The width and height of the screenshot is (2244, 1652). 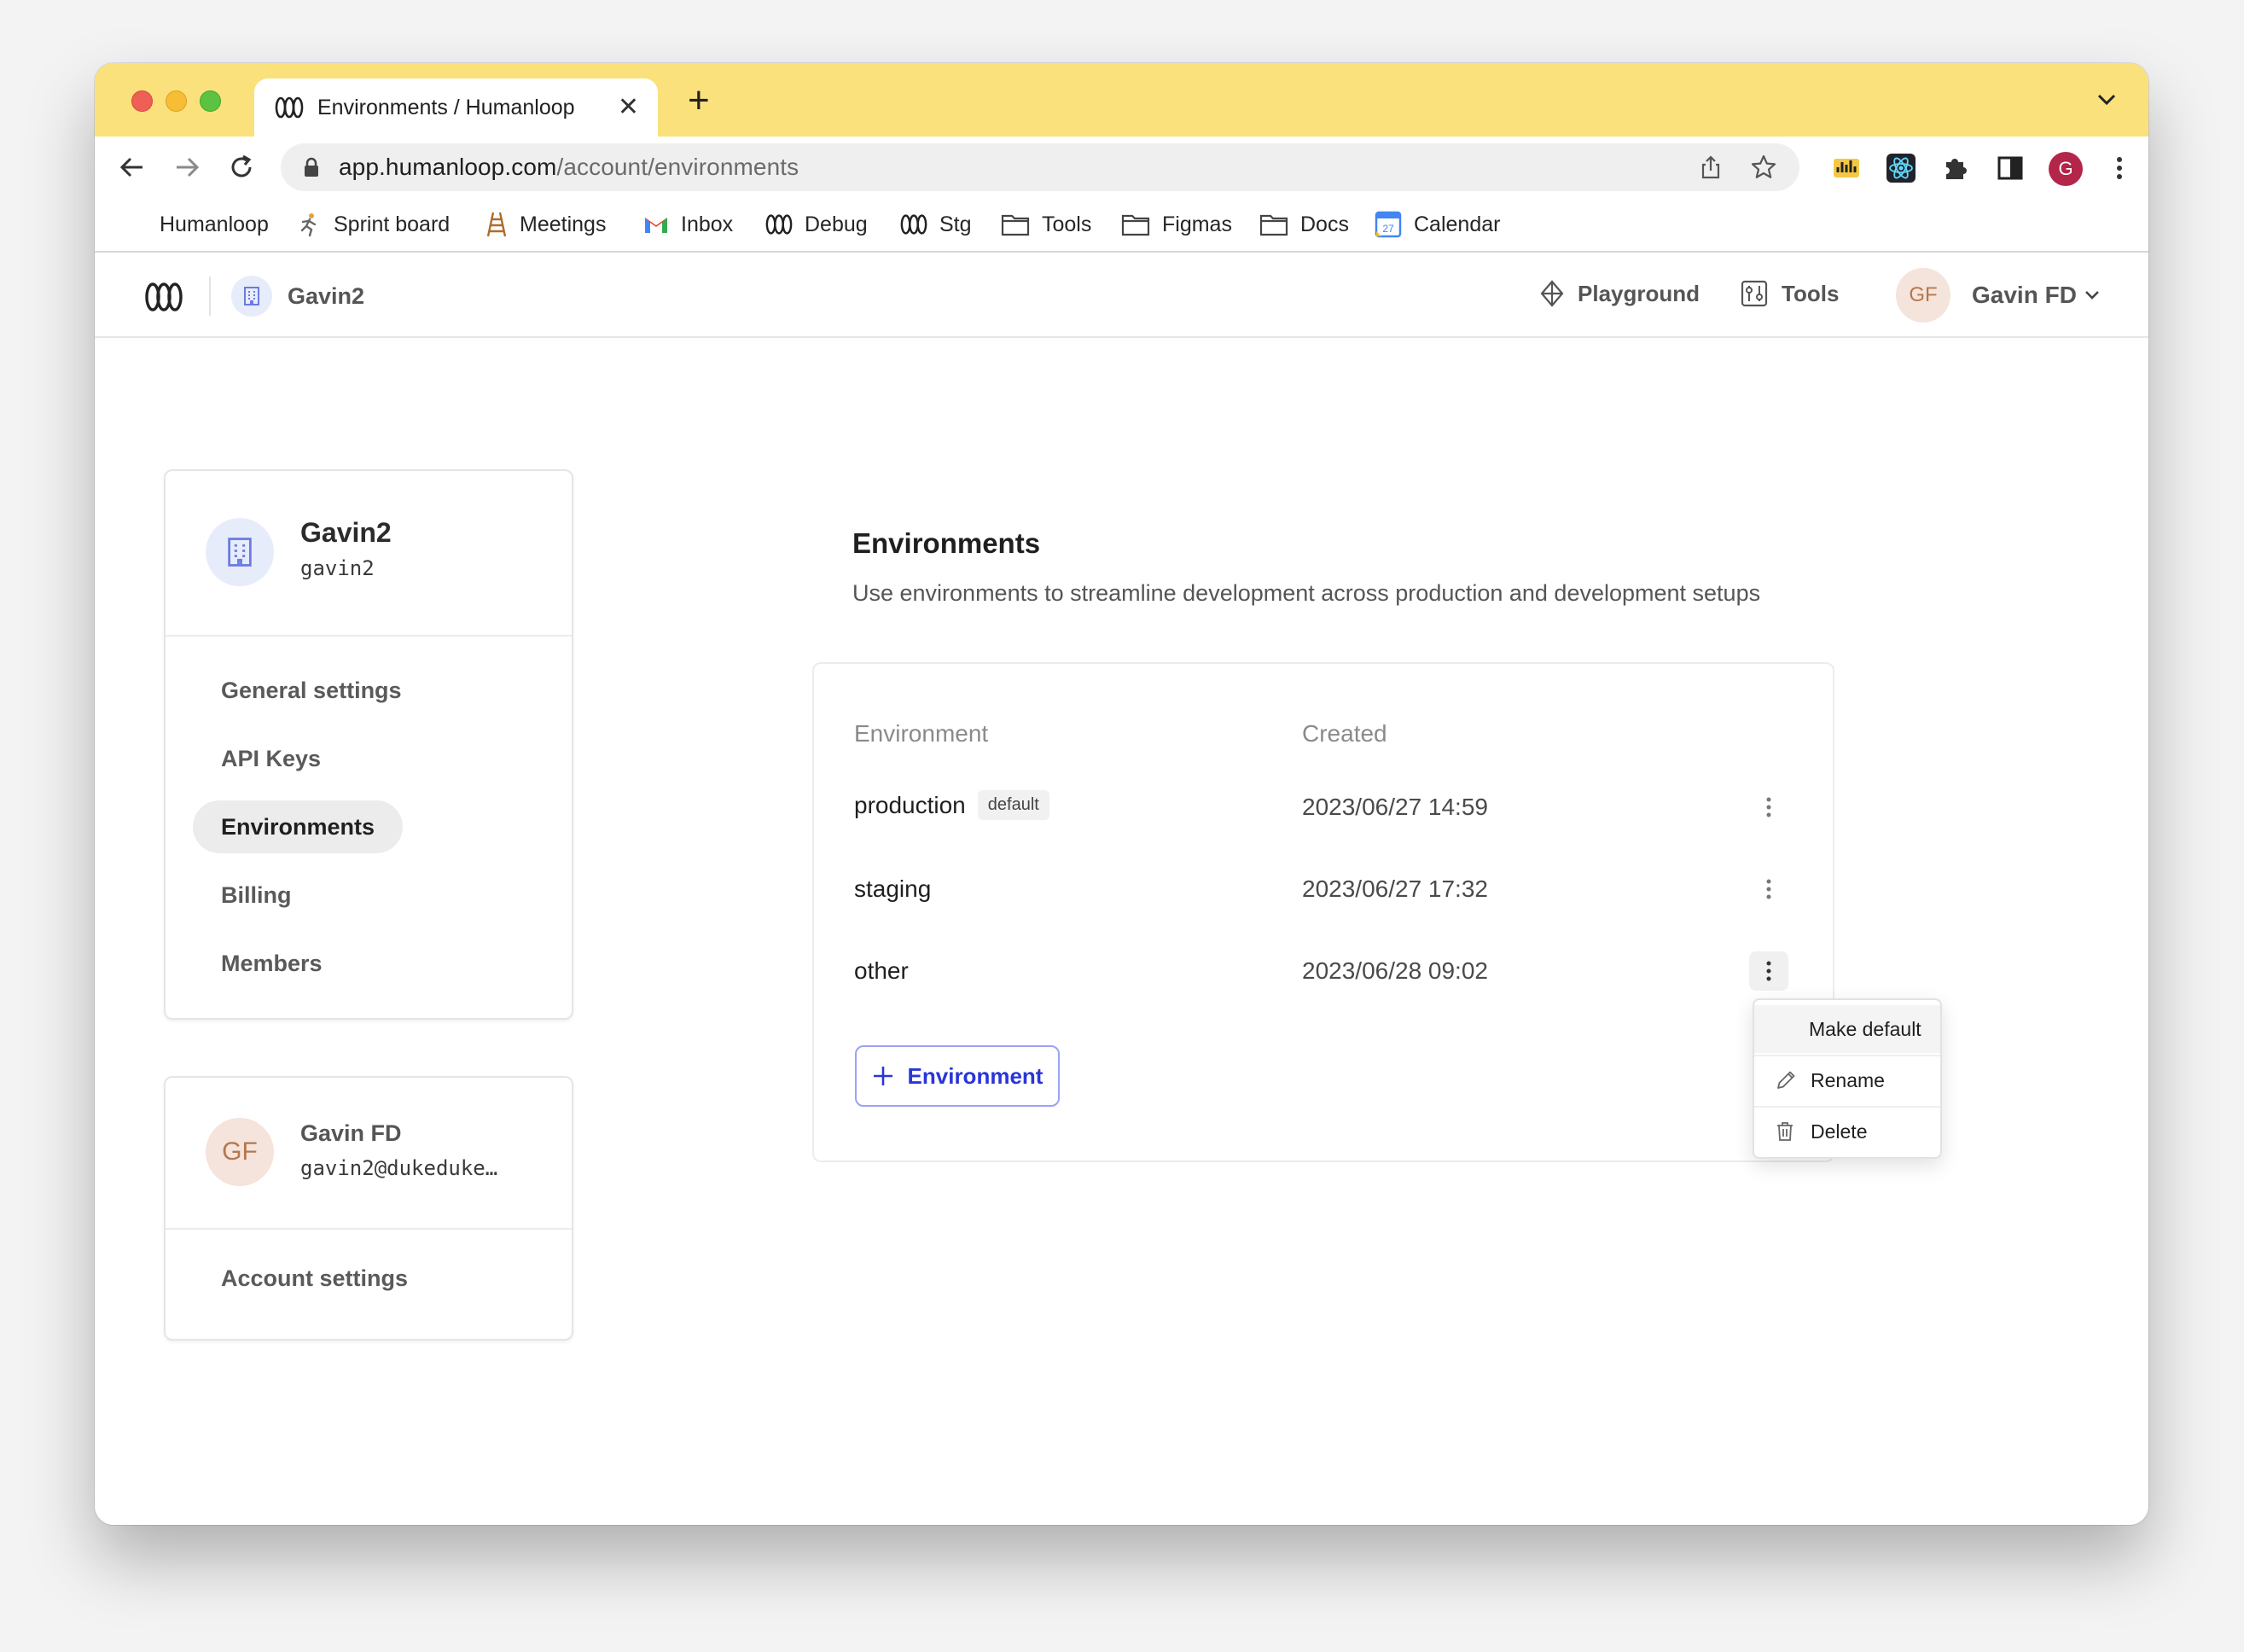 I want to click on bookmark-label: Humanloop, so click(x=215, y=224).